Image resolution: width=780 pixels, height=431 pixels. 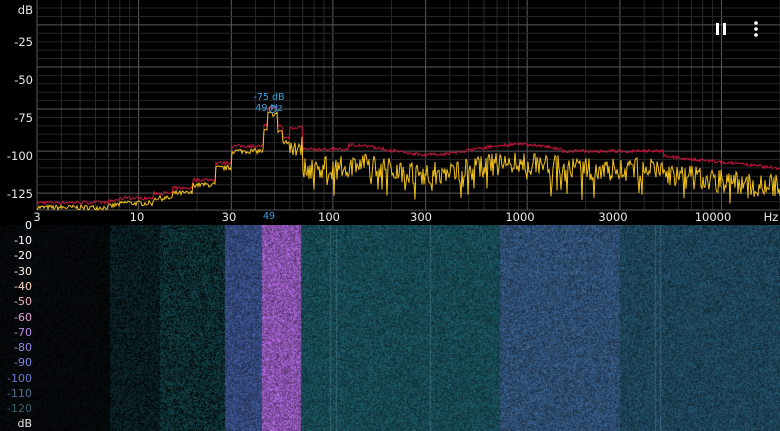 What do you see at coordinates (23, 317) in the screenshot?
I see `spectrogram-scale-label: -60` at bounding box center [23, 317].